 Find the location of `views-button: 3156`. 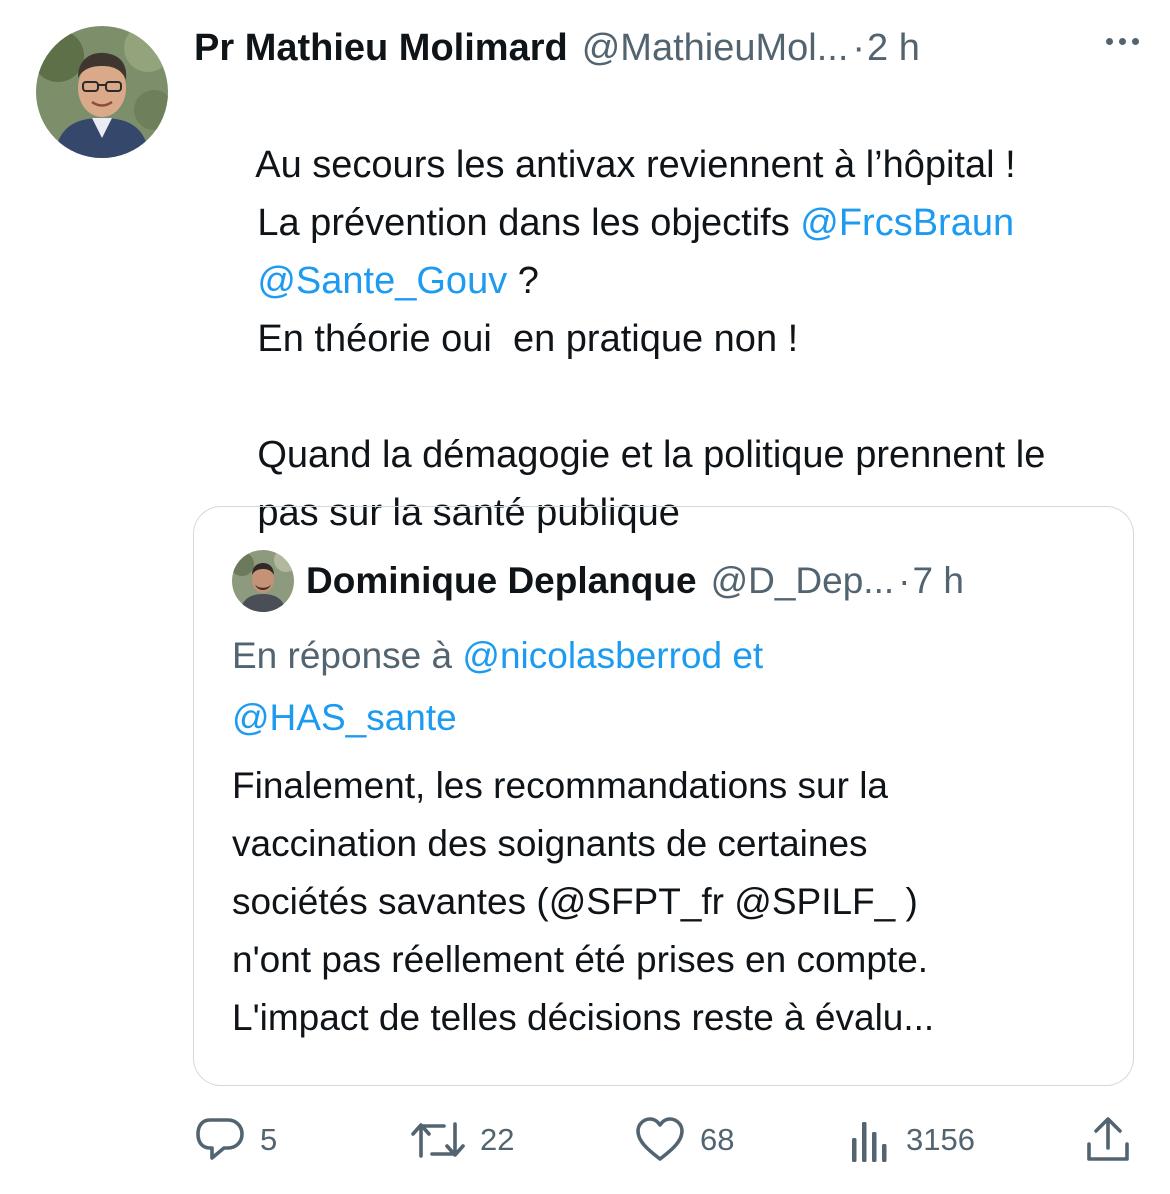

views-button: 3156 is located at coordinates (911, 1140).